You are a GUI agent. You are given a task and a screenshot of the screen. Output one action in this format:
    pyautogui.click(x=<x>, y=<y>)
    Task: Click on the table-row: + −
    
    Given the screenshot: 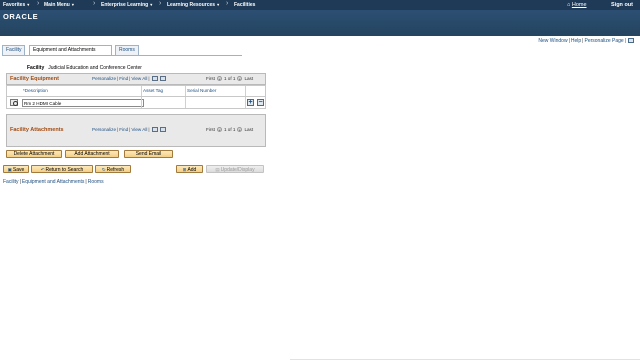 What is the action you would take?
    pyautogui.click(x=136, y=103)
    